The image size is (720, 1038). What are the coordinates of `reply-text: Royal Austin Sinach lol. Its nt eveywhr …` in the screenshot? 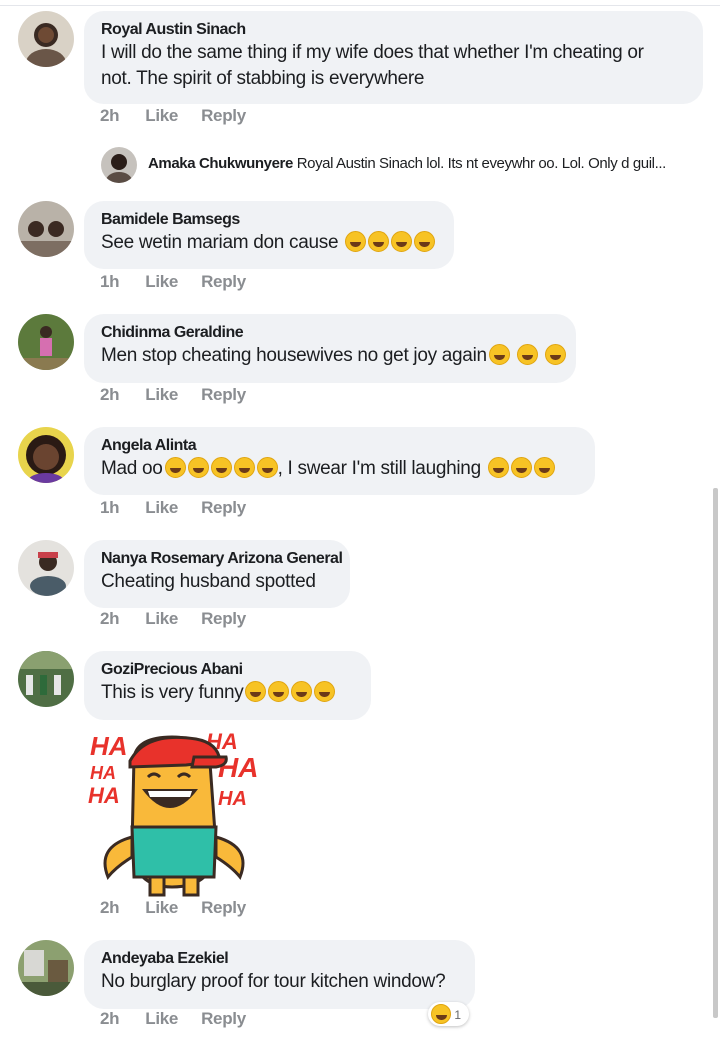 It's located at (481, 163).